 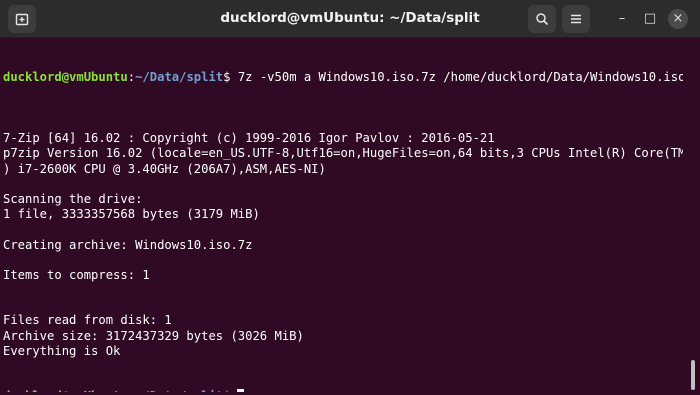 I want to click on maximize-button: □, so click(x=650, y=19).